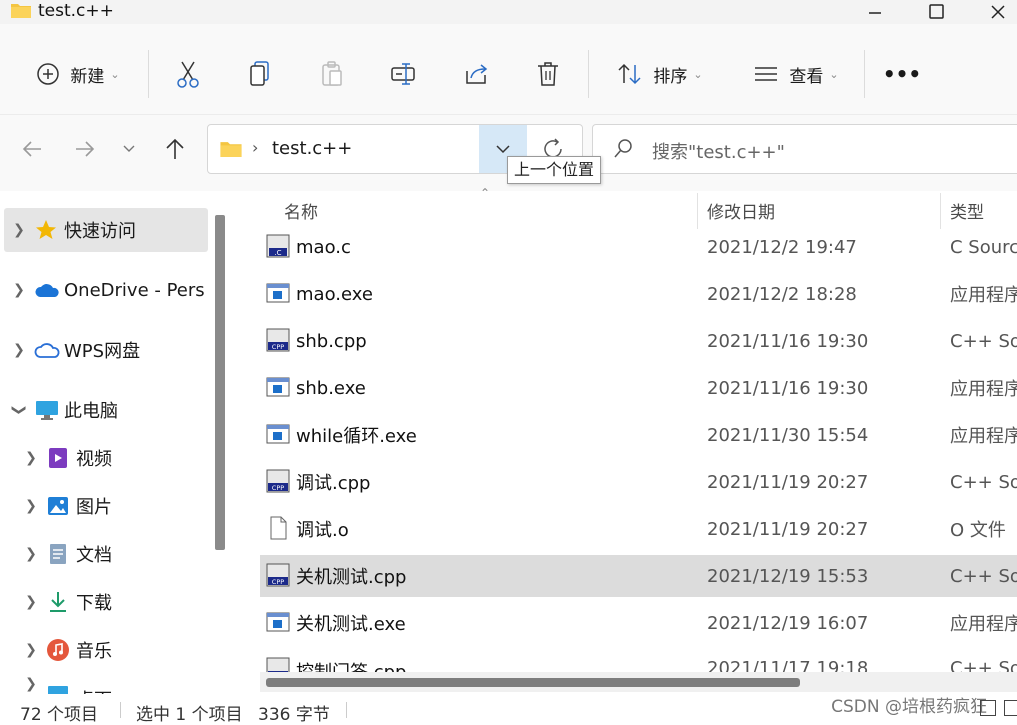  I want to click on folder-icon, so click(21, 11).